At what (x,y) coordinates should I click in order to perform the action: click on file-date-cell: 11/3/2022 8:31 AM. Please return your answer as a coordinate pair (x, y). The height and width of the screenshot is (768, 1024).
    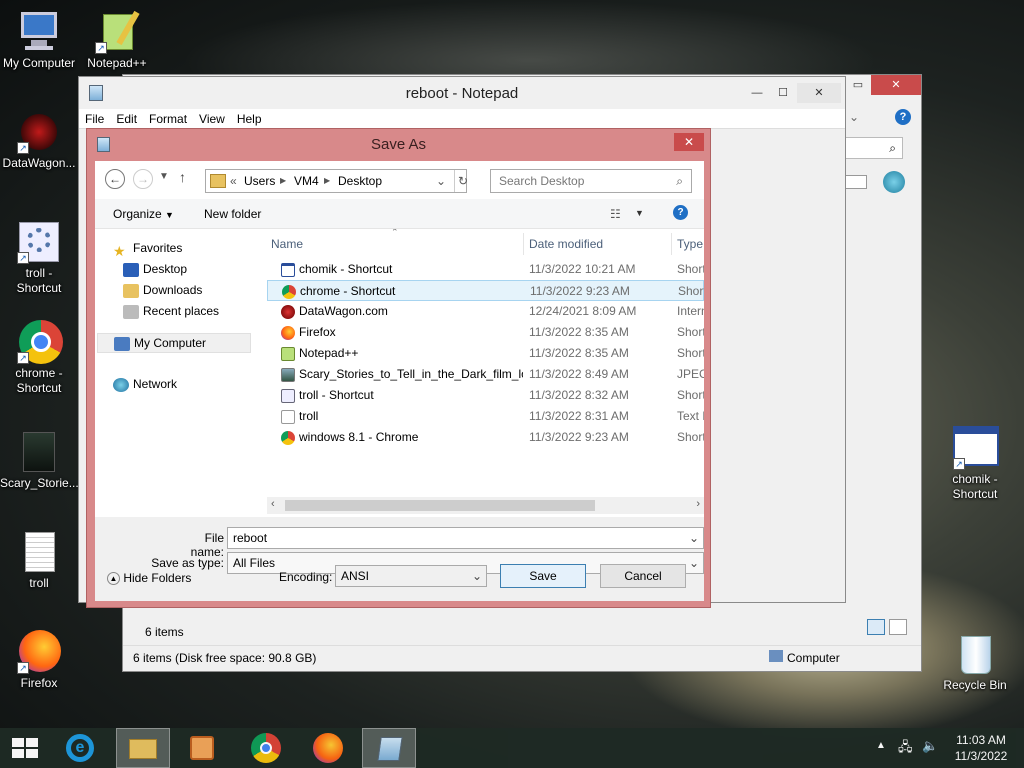
    Looking at the image, I should click on (579, 416).